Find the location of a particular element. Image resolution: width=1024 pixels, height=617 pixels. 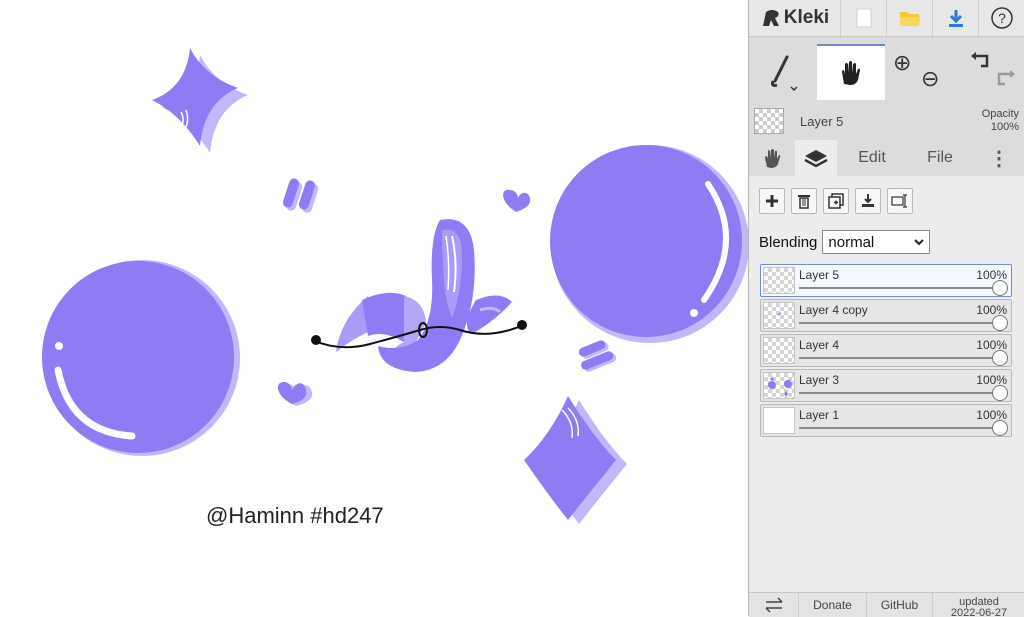

dashes-upper is located at coordinates (300, 195).